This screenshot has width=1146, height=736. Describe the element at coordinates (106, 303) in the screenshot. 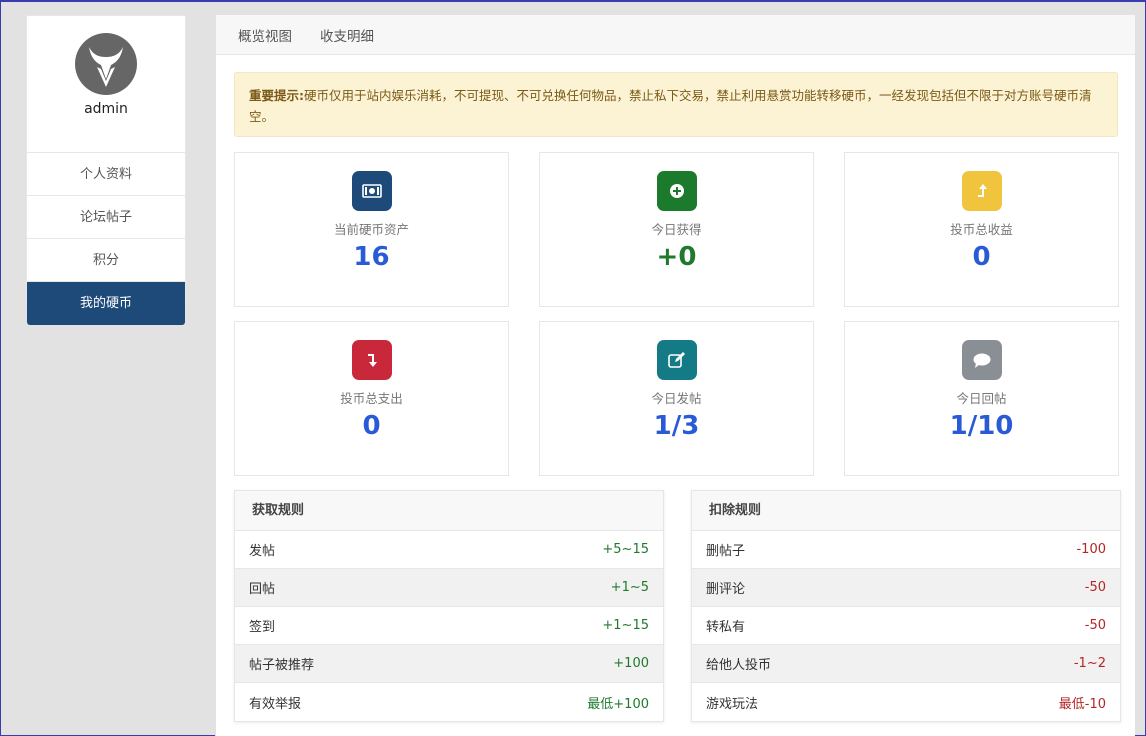

I see `sidebar-item-coins: 我的硬币` at that location.